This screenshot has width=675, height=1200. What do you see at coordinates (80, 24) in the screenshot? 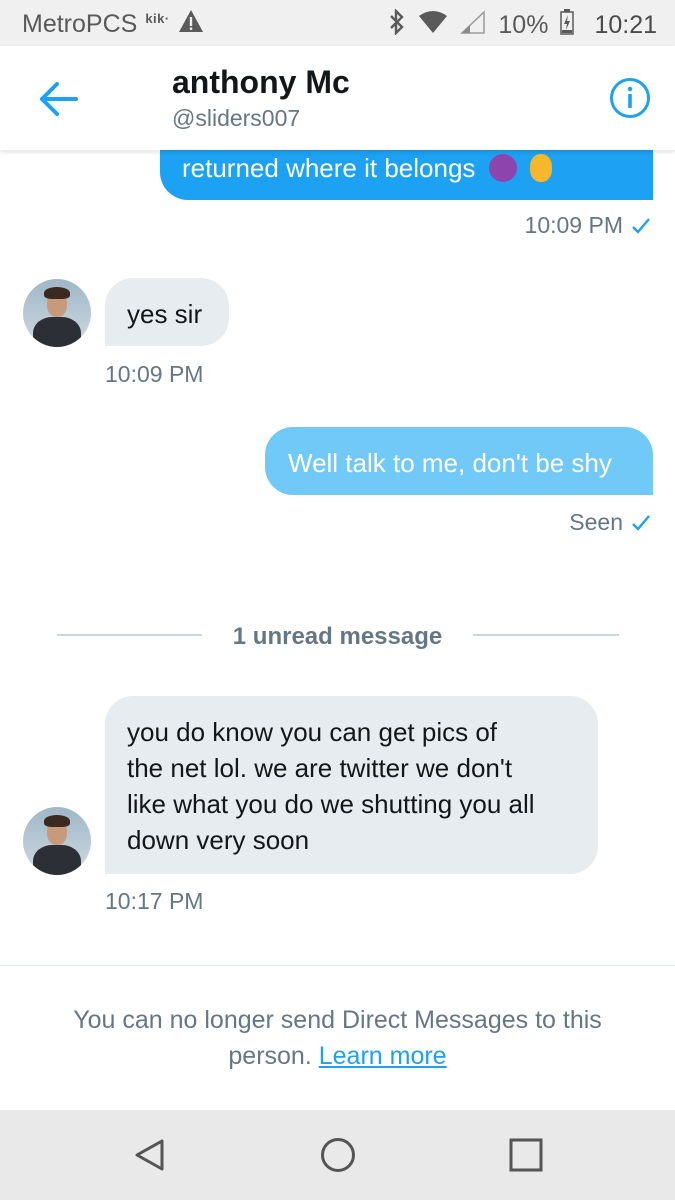
I see `carrier-label: MetroPCS` at bounding box center [80, 24].